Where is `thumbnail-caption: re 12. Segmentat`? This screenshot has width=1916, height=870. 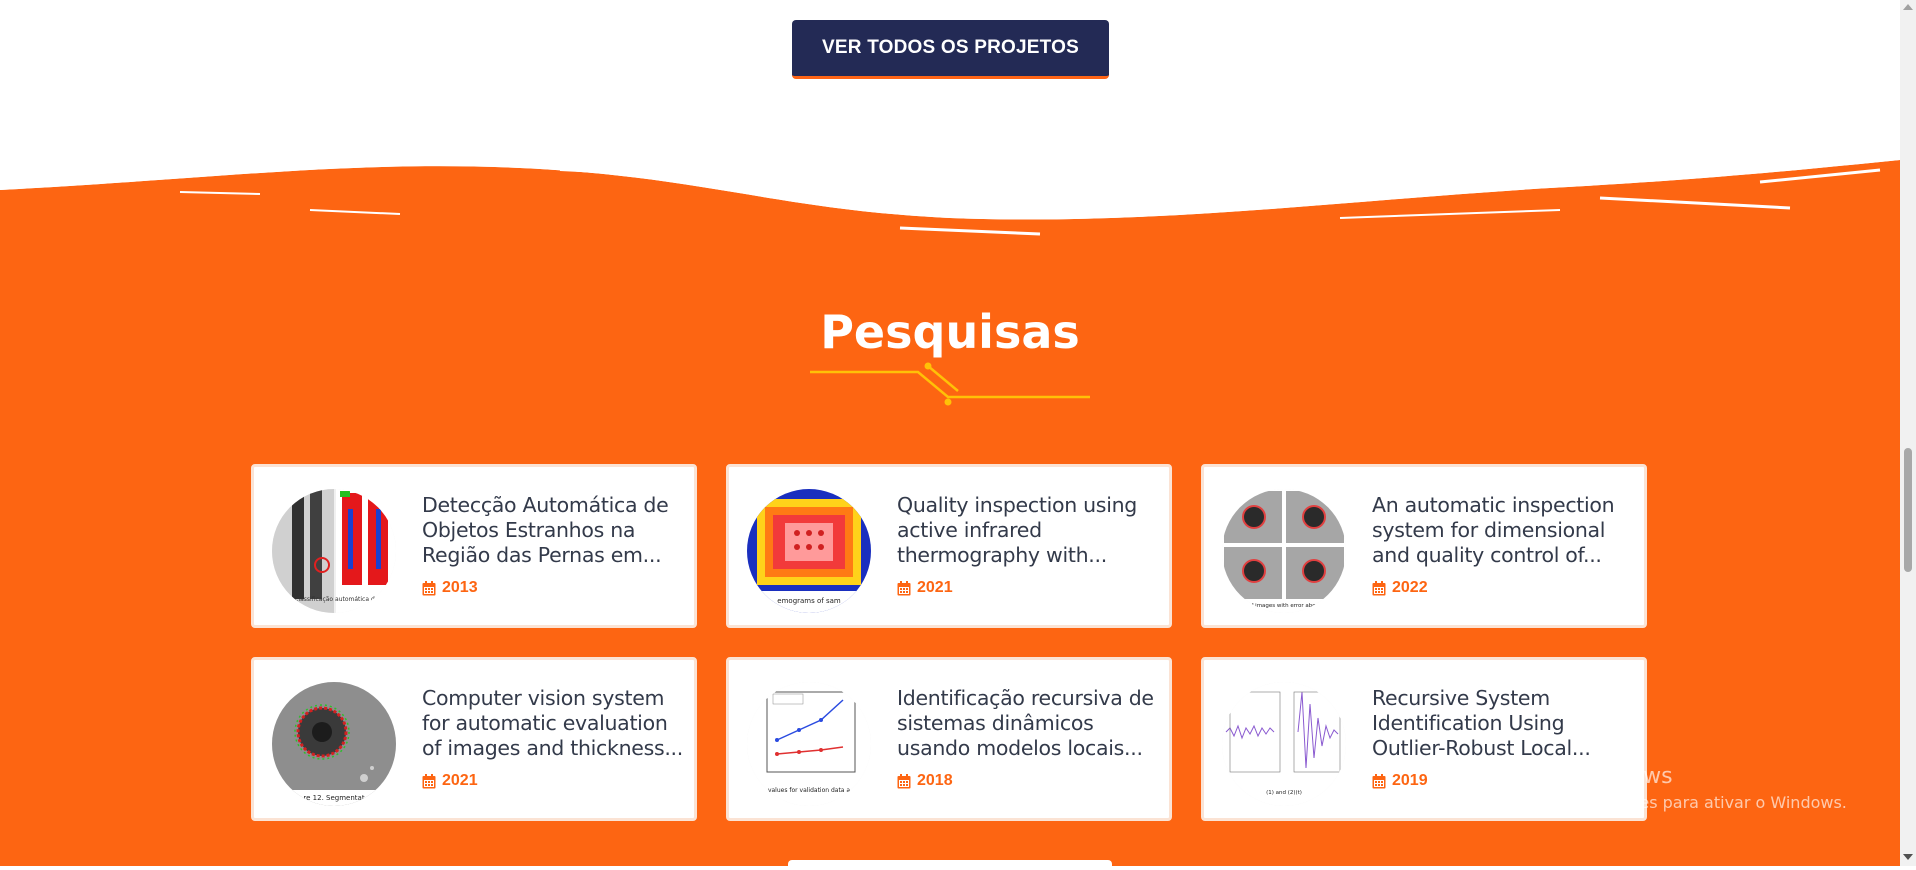
thumbnail-caption: re 12. Segmentat is located at coordinates (333, 798).